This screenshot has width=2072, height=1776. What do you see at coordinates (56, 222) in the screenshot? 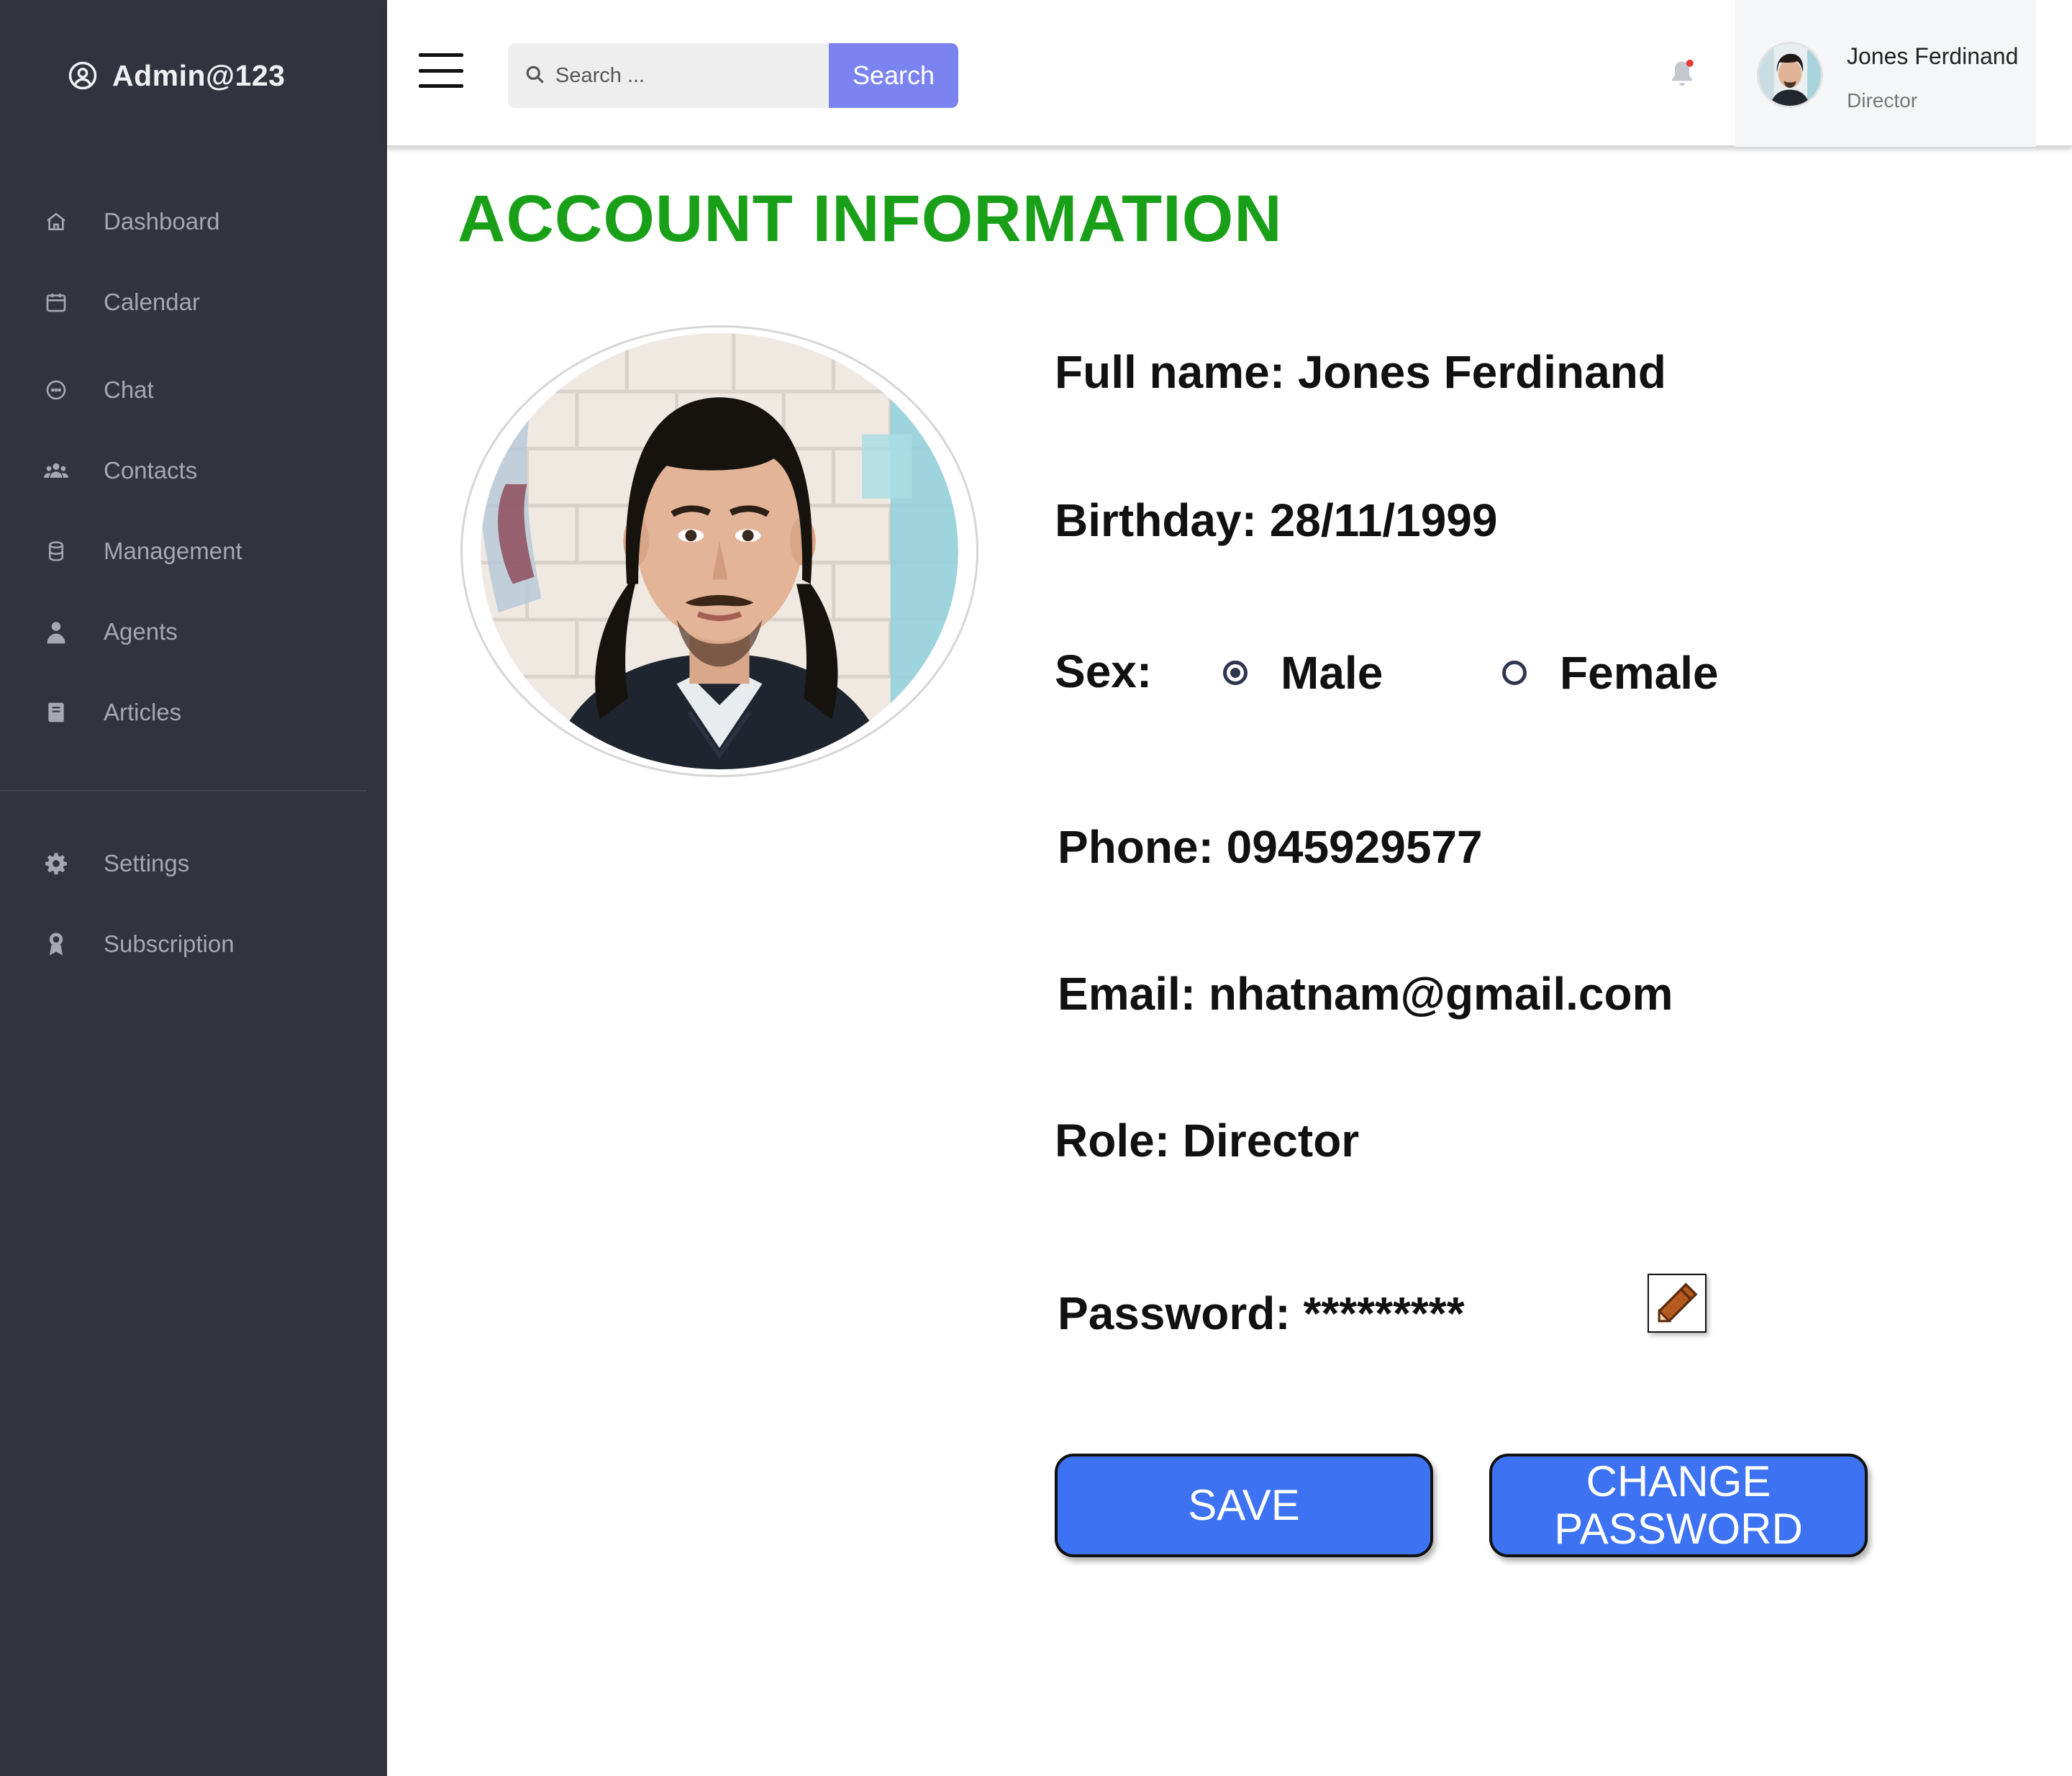
I see `home-icon` at bounding box center [56, 222].